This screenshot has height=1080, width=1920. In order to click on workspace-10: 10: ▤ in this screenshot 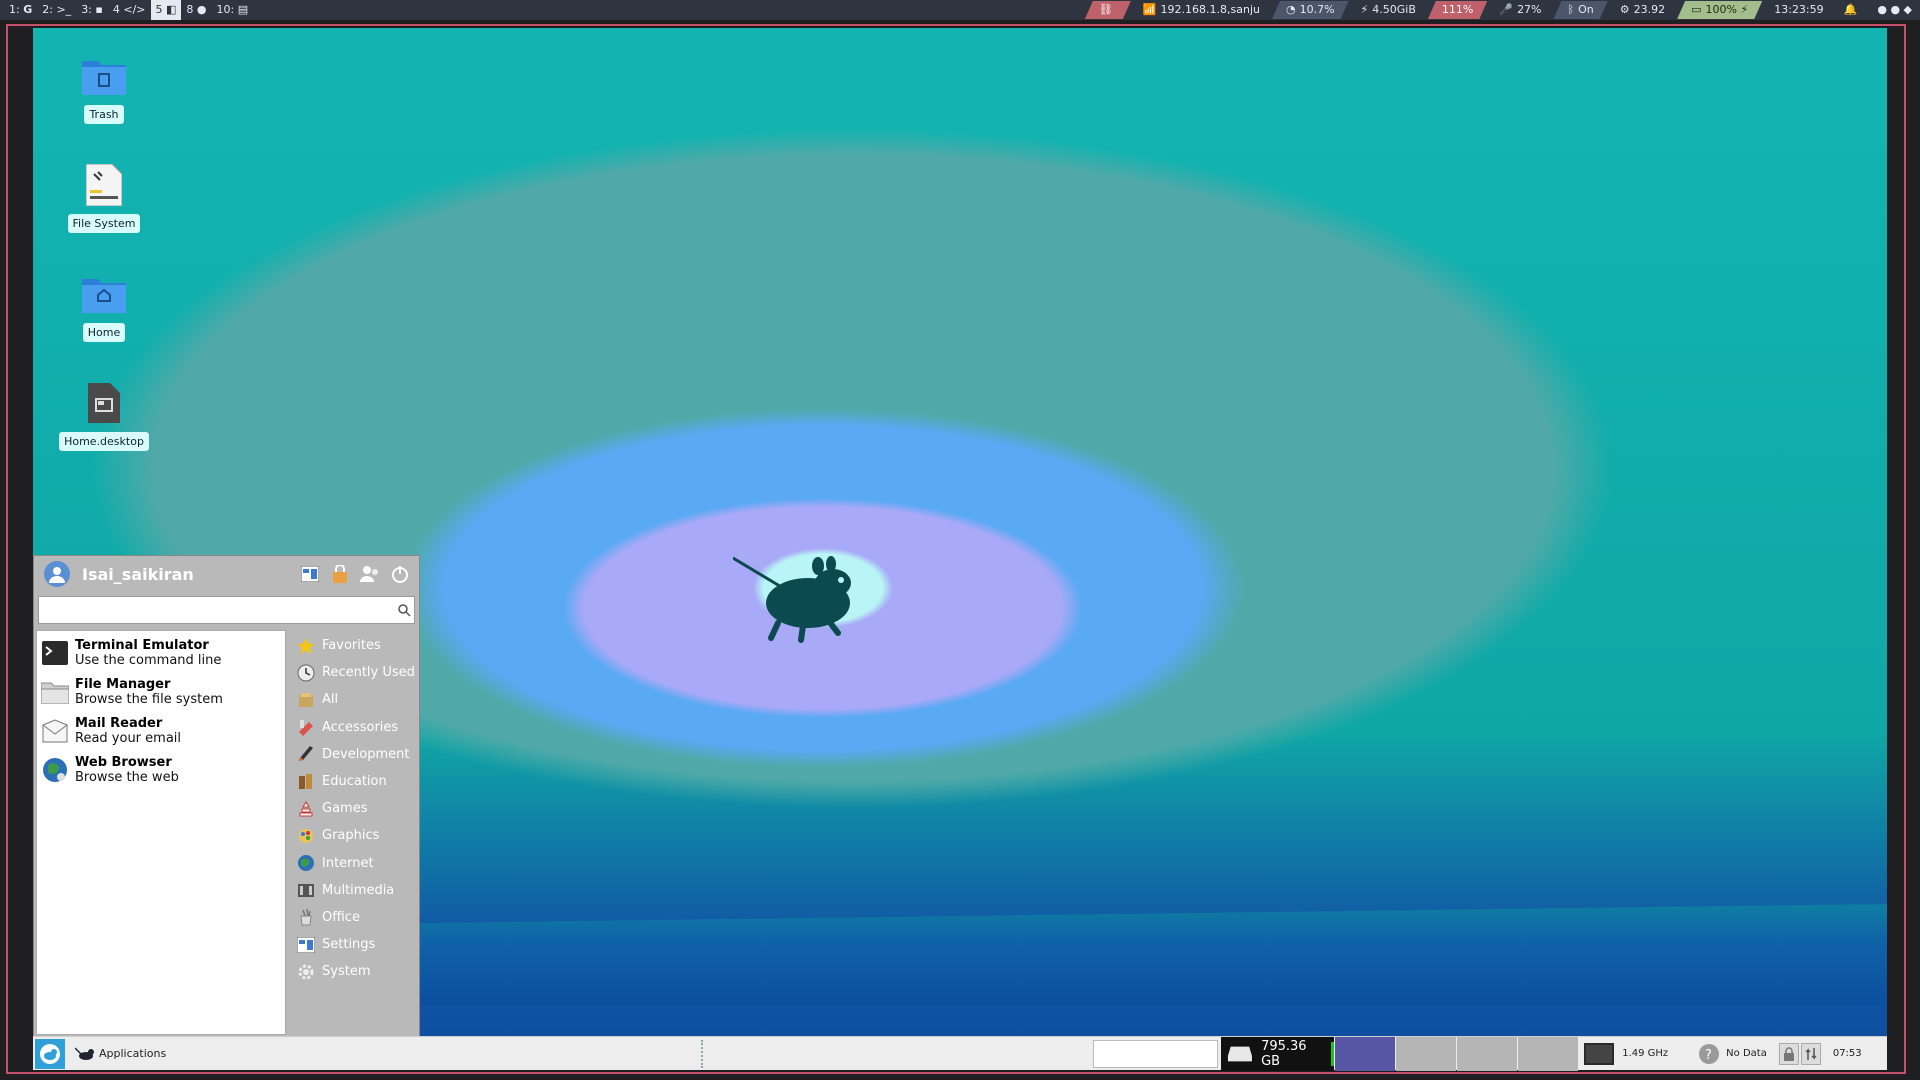, I will do `click(233, 10)`.